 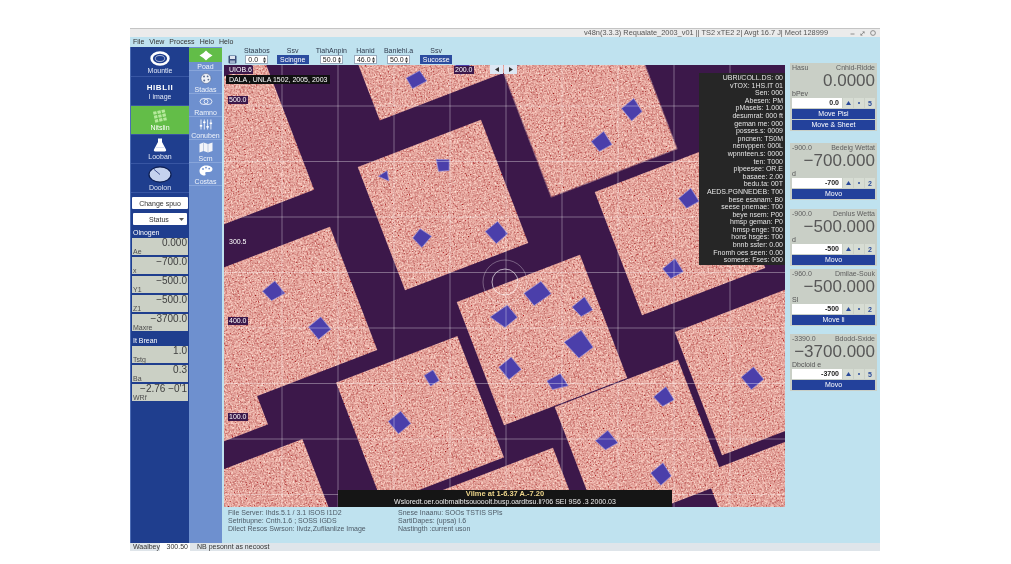 I want to click on ring-icon, so click(x=160, y=58).